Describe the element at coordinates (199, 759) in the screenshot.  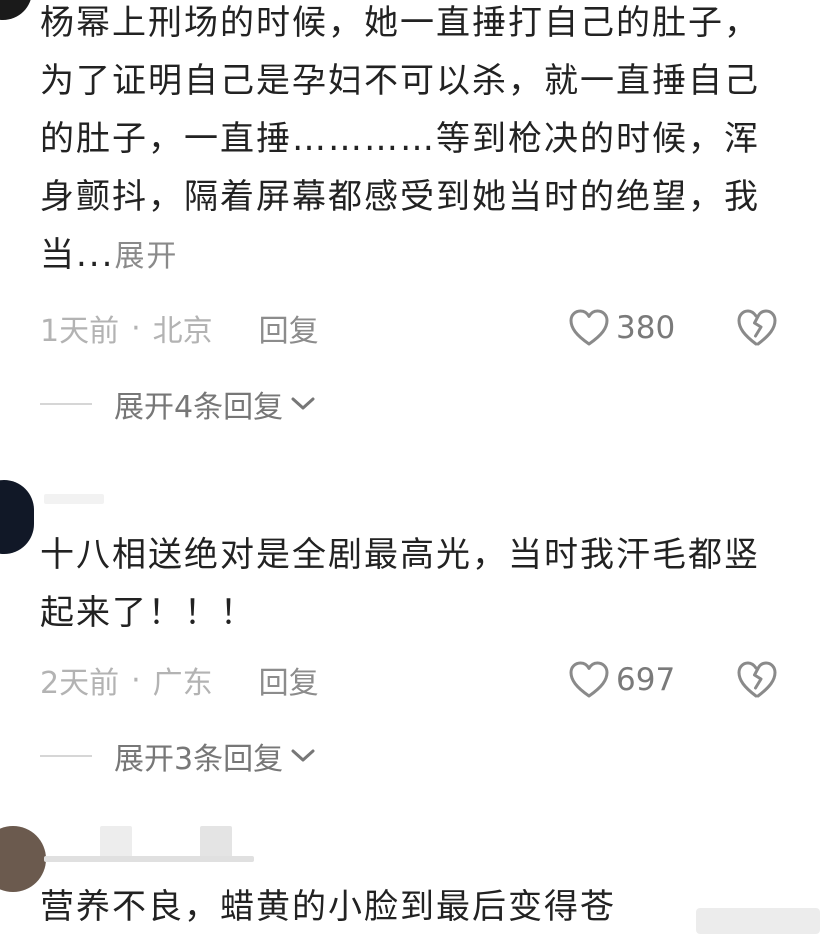
I see `expand-replies-label: 展开3条回复` at that location.